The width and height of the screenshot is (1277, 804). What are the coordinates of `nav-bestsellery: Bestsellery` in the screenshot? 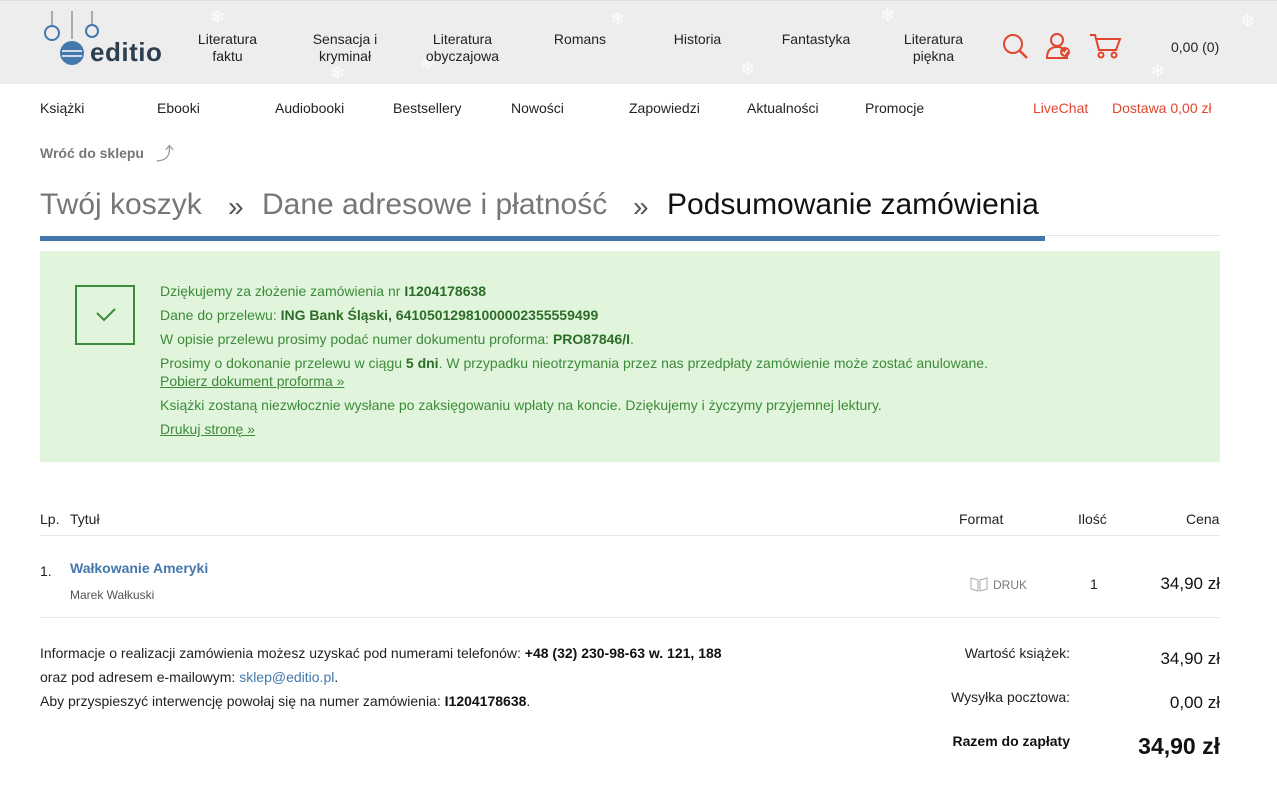 It's located at (427, 108).